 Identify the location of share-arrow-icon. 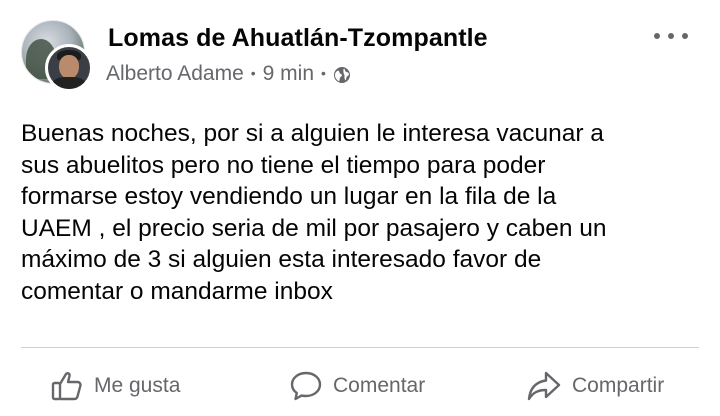
(544, 386).